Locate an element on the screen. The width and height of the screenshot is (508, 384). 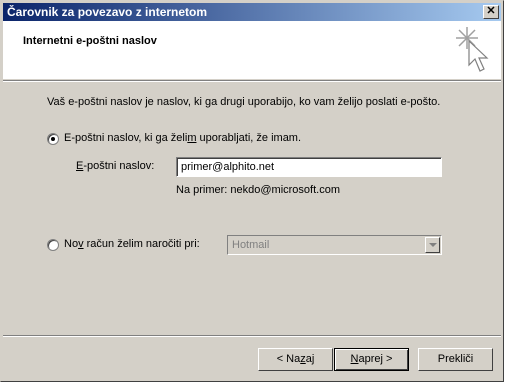
next-button-rest: aprej > is located at coordinates (375, 359).